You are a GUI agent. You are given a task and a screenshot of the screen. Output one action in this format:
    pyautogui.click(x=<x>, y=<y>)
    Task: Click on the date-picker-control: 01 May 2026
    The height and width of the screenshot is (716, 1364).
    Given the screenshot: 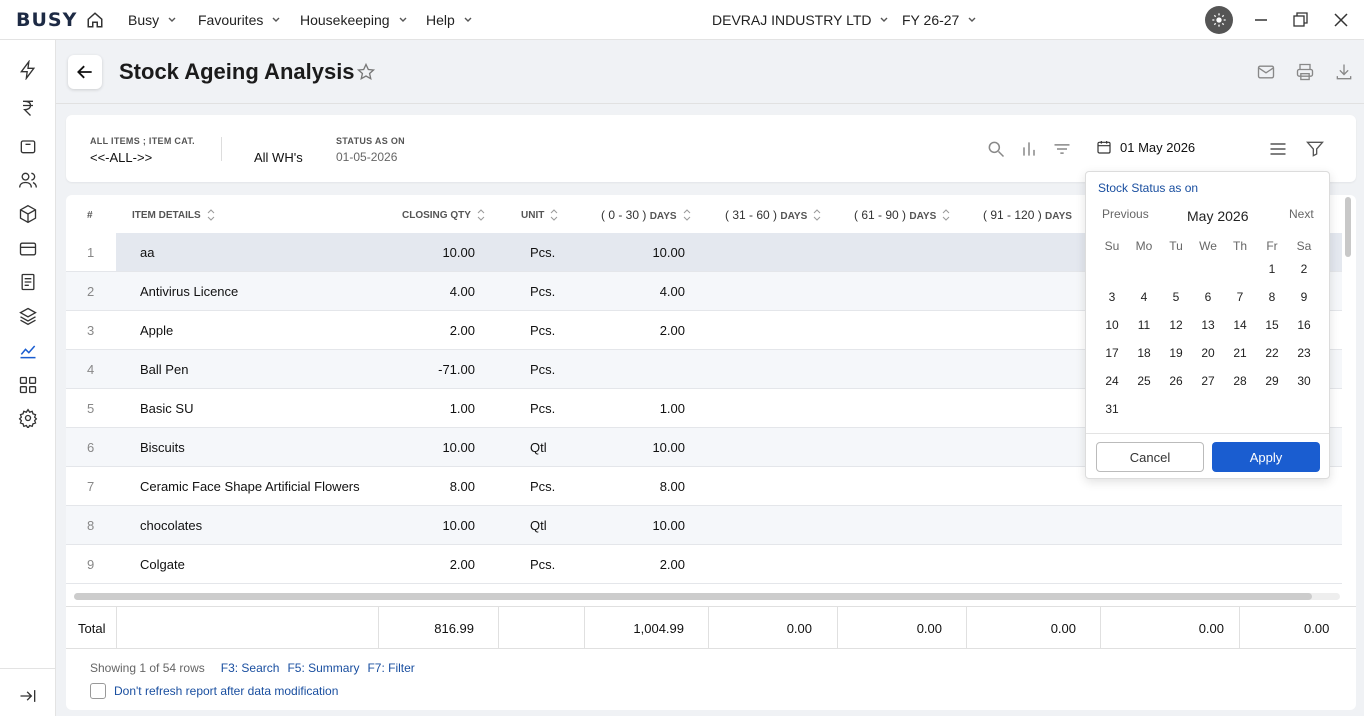 What is the action you would take?
    pyautogui.click(x=1145, y=147)
    